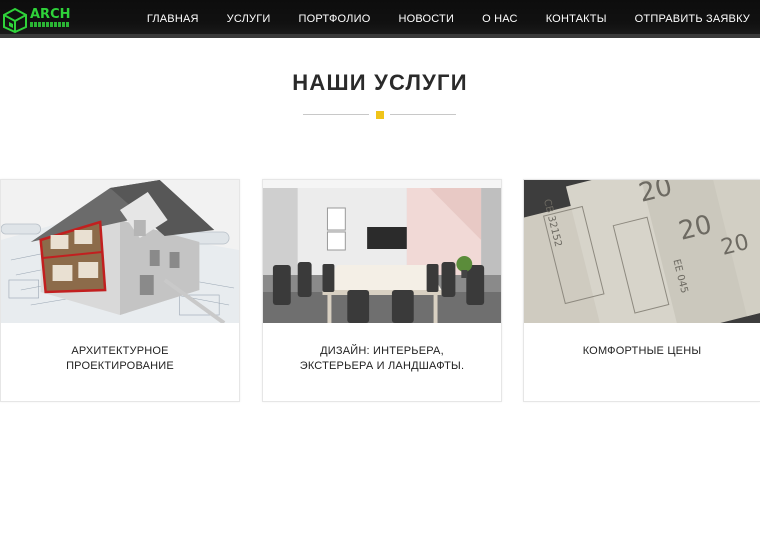 The width and height of the screenshot is (760, 540). I want to click on title-divider-dot, so click(380, 115).